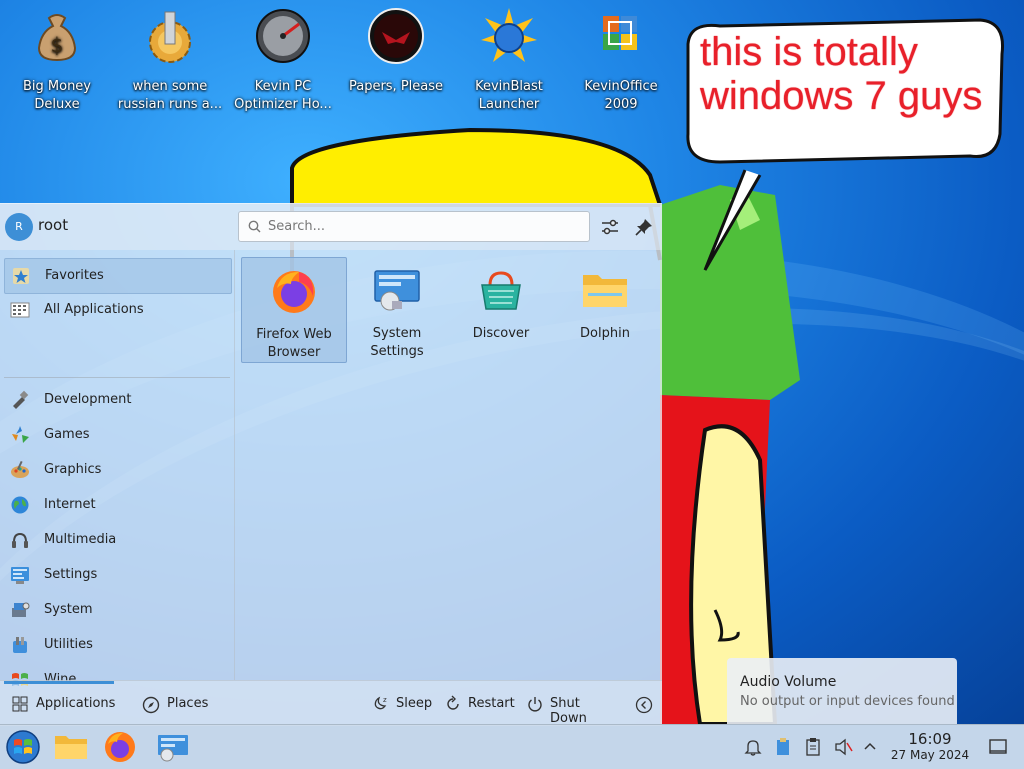  What do you see at coordinates (68, 609) in the screenshot?
I see `category-label: System` at bounding box center [68, 609].